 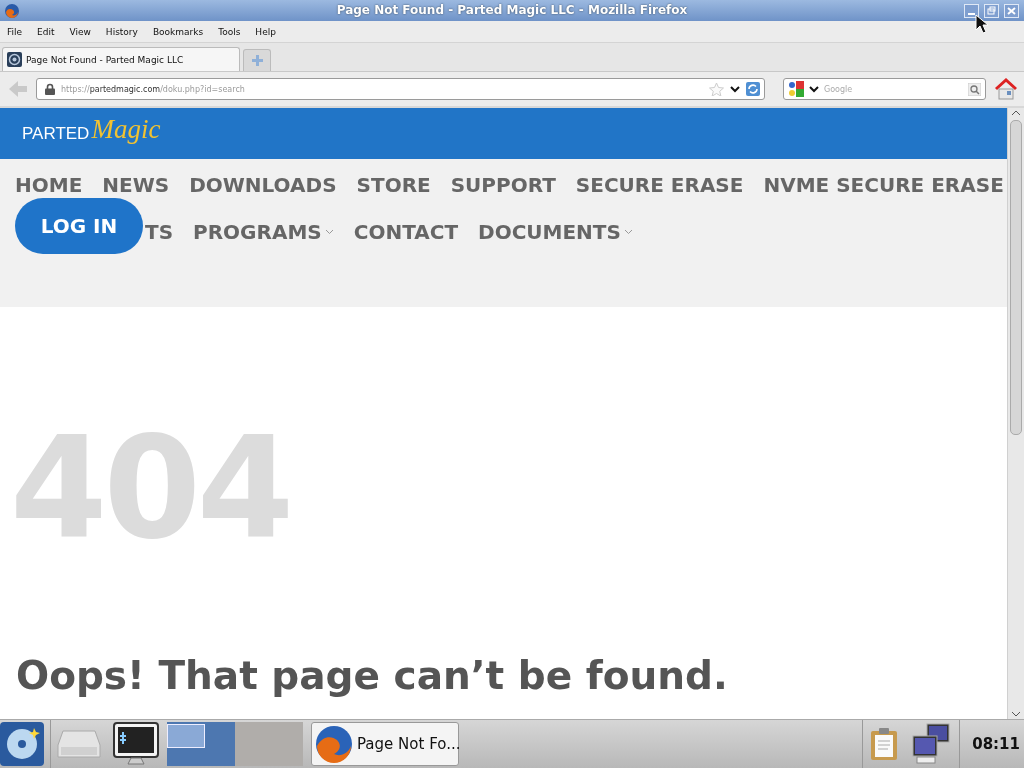 What do you see at coordinates (796, 89) in the screenshot?
I see `search-engine-icon` at bounding box center [796, 89].